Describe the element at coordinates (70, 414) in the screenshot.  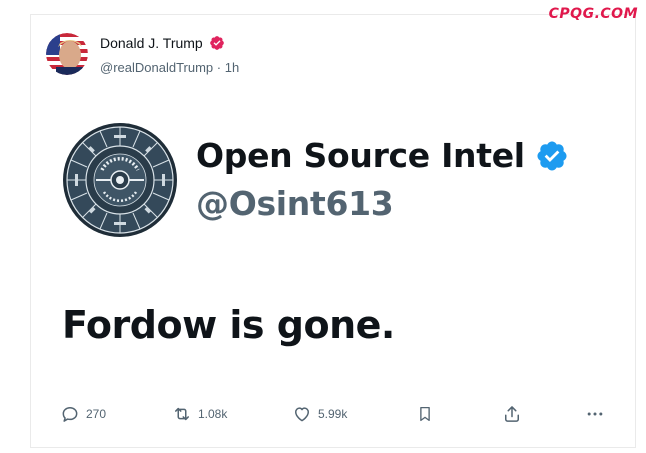
I see `speech-bubble-icon` at that location.